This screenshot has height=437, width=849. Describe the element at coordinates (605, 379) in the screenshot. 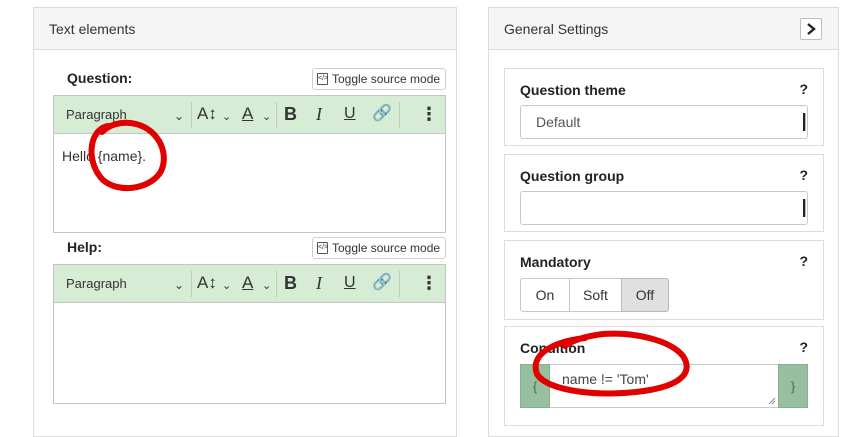

I see `condition-value: name != 'Tom'` at that location.